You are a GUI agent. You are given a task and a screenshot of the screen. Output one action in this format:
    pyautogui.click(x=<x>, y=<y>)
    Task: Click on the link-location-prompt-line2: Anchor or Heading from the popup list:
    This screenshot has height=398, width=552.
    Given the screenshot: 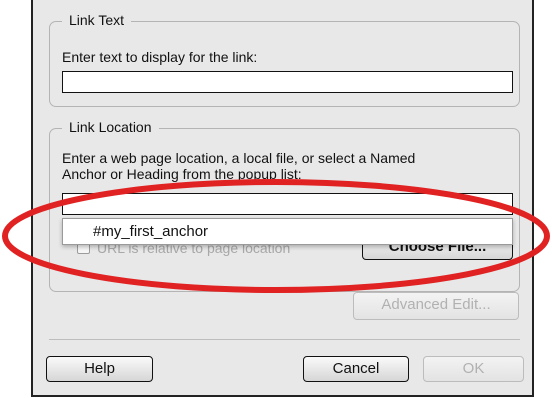 What is the action you would take?
    pyautogui.click(x=182, y=174)
    